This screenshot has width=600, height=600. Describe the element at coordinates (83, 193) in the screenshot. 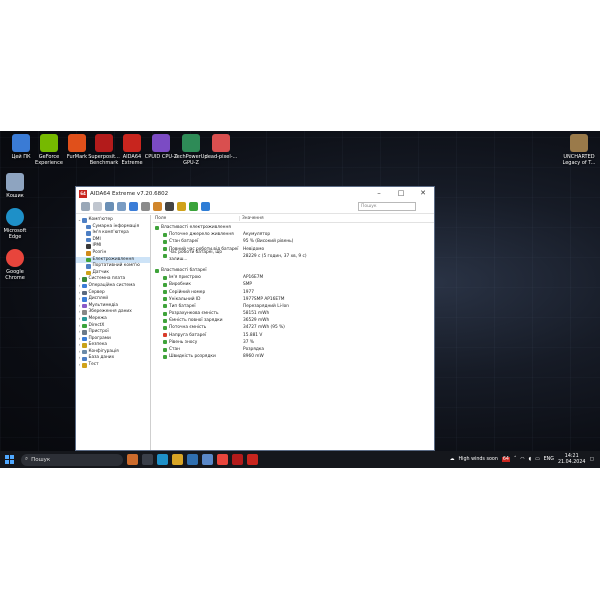

I see `aida64-app-icon: 64` at that location.